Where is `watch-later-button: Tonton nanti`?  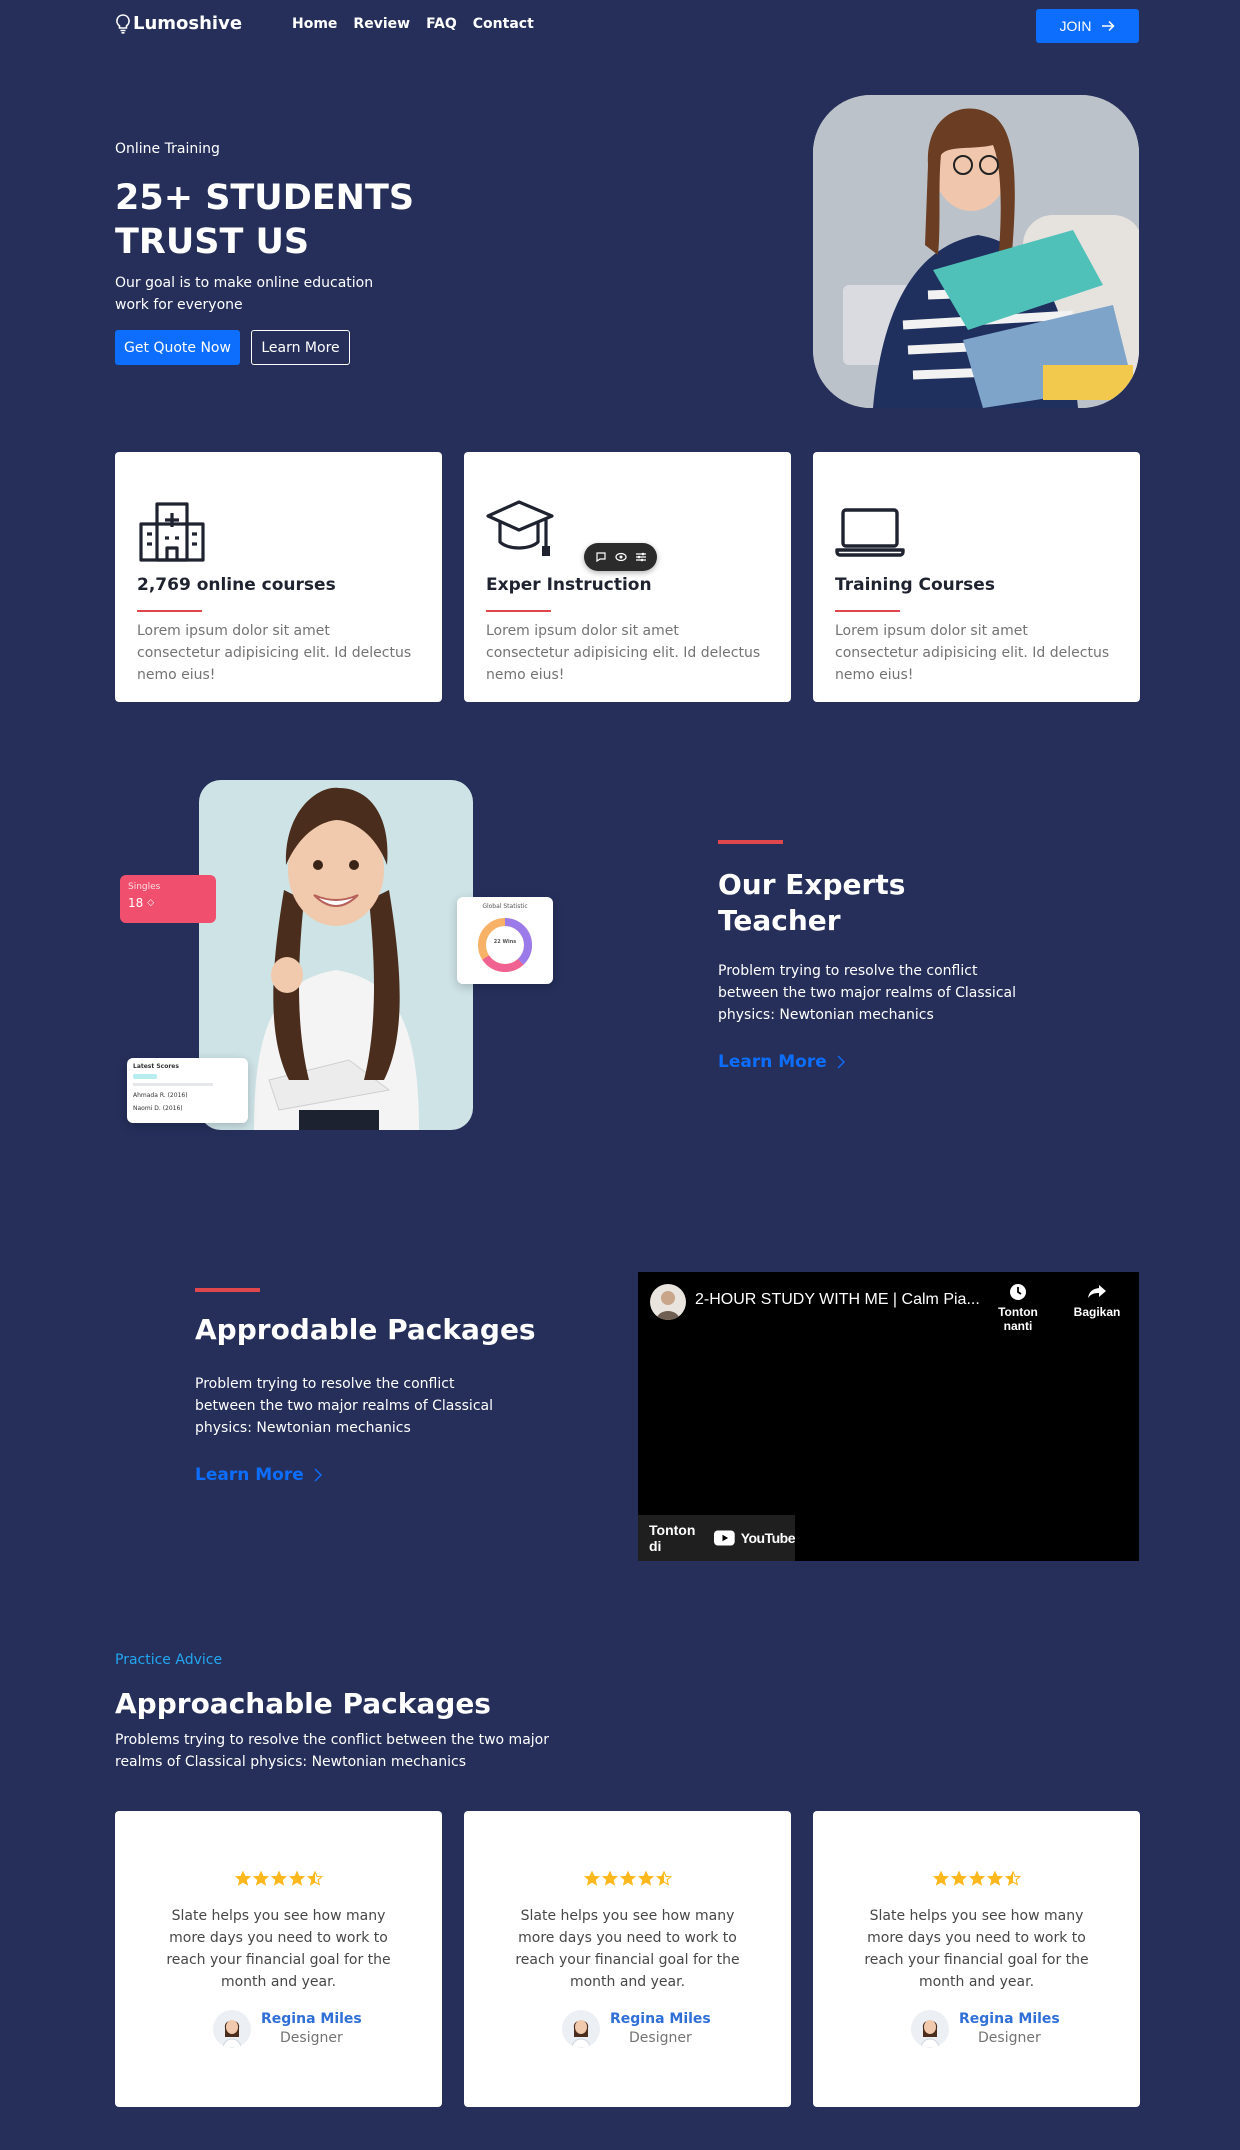 watch-later-button: Tonton nanti is located at coordinates (1018, 1307).